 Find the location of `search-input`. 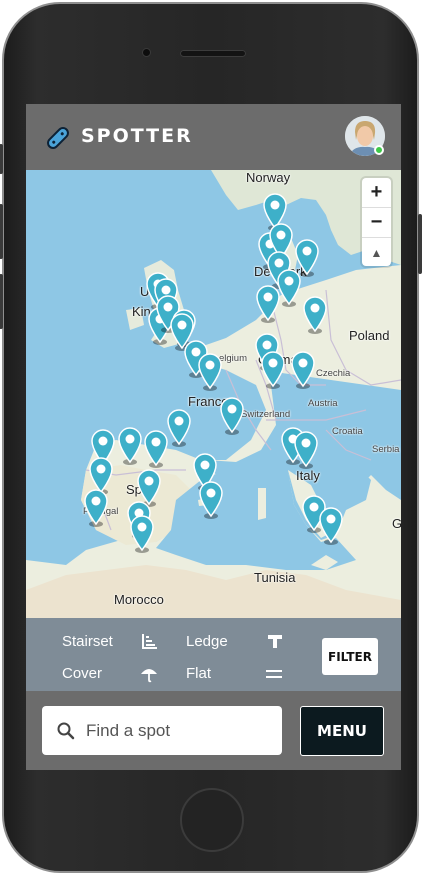

search-input is located at coordinates (181, 730).